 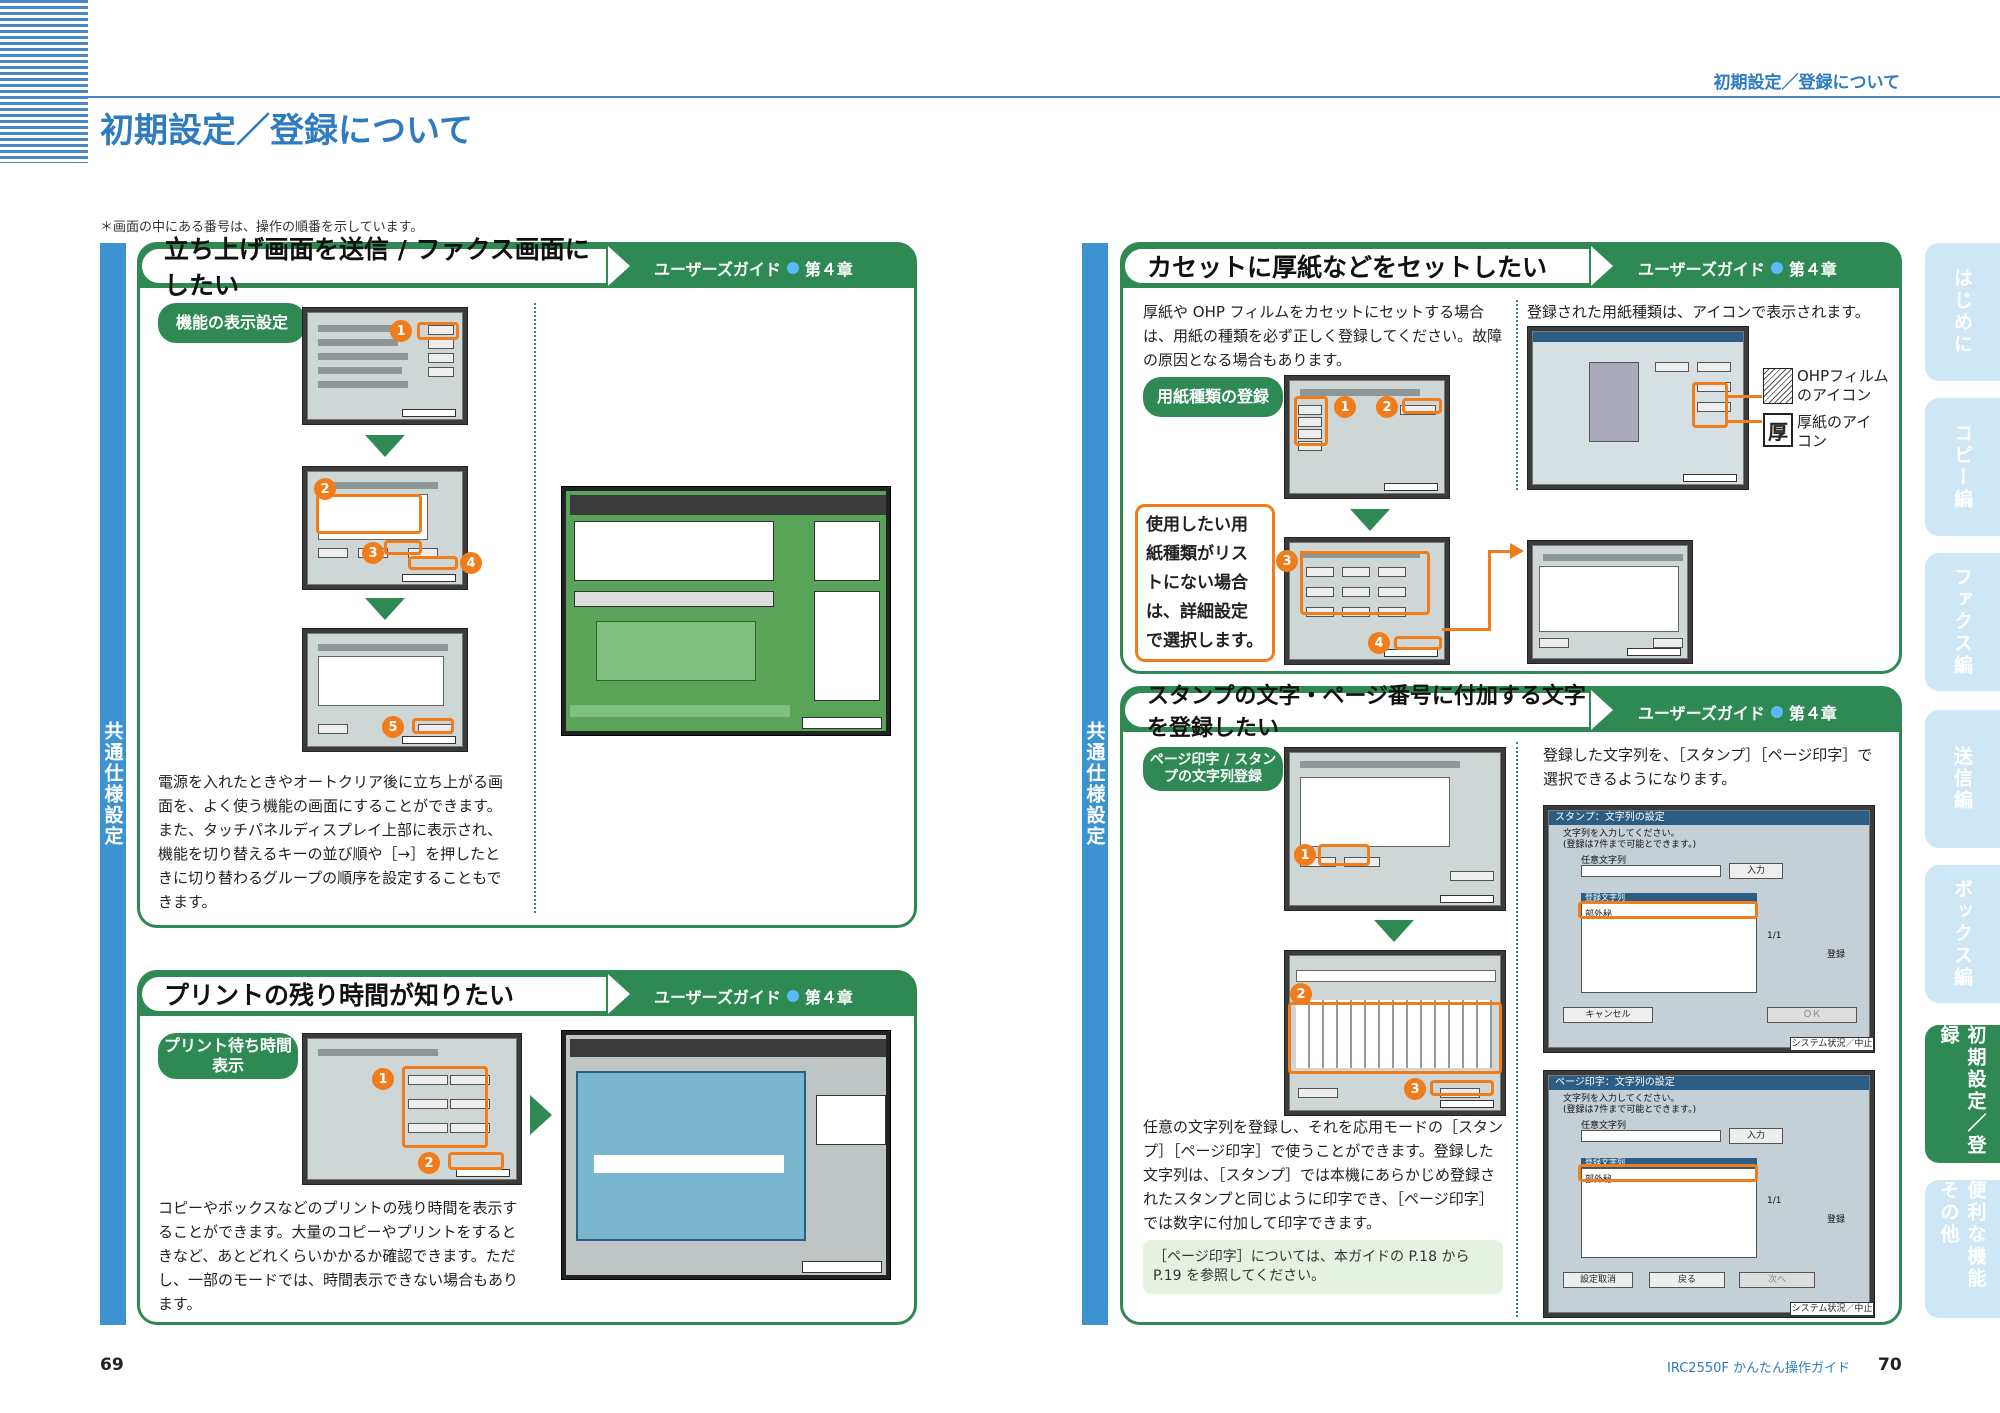 I want to click on section-title: カセットに厚紙などをセットしたい, so click(x=1367, y=266).